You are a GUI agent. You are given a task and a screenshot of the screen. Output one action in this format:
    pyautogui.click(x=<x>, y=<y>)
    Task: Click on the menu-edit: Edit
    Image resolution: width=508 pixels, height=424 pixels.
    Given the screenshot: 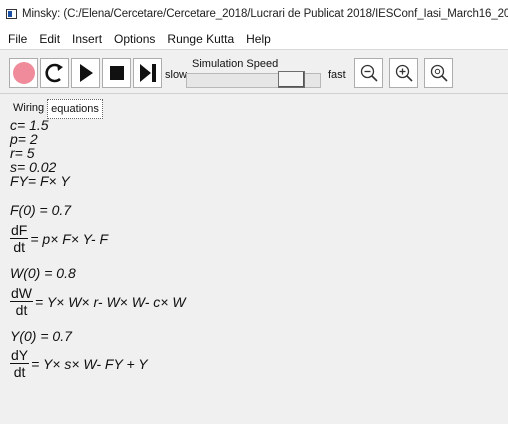 What is the action you would take?
    pyautogui.click(x=49, y=39)
    